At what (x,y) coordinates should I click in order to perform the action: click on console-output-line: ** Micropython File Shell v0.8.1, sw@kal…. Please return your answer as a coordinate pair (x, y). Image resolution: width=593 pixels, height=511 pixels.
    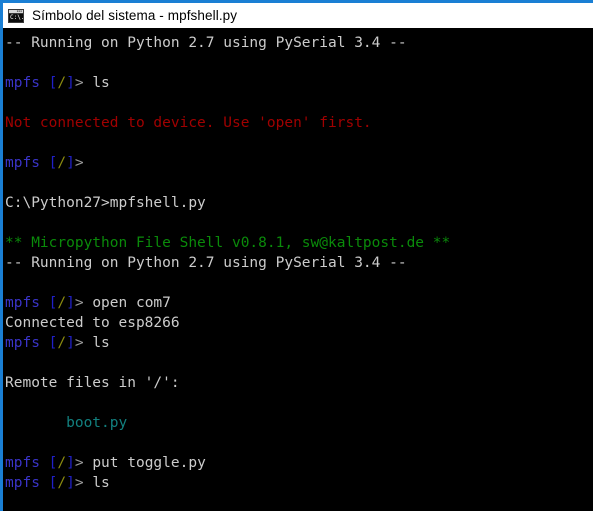
    Looking at the image, I should click on (228, 243).